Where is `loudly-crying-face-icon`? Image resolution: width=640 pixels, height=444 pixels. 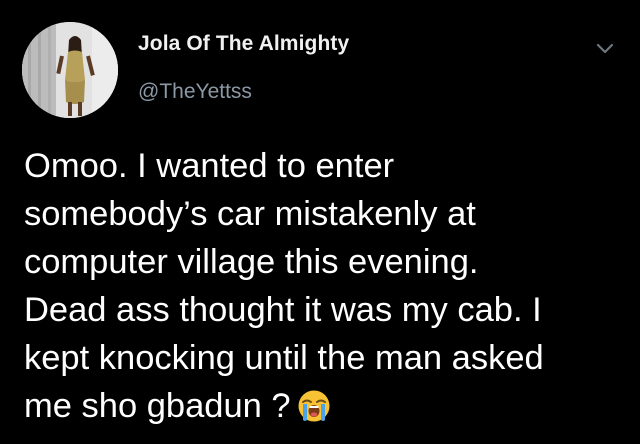 loudly-crying-face-icon is located at coordinates (314, 406).